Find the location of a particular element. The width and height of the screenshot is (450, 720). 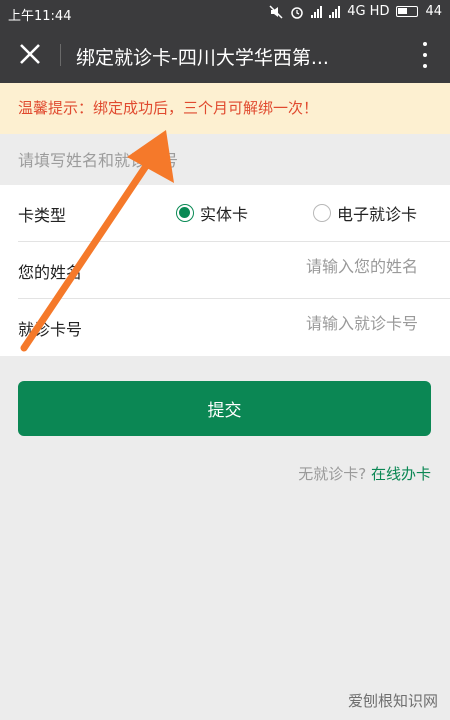

name-label: 您的姓名 is located at coordinates (50, 272).